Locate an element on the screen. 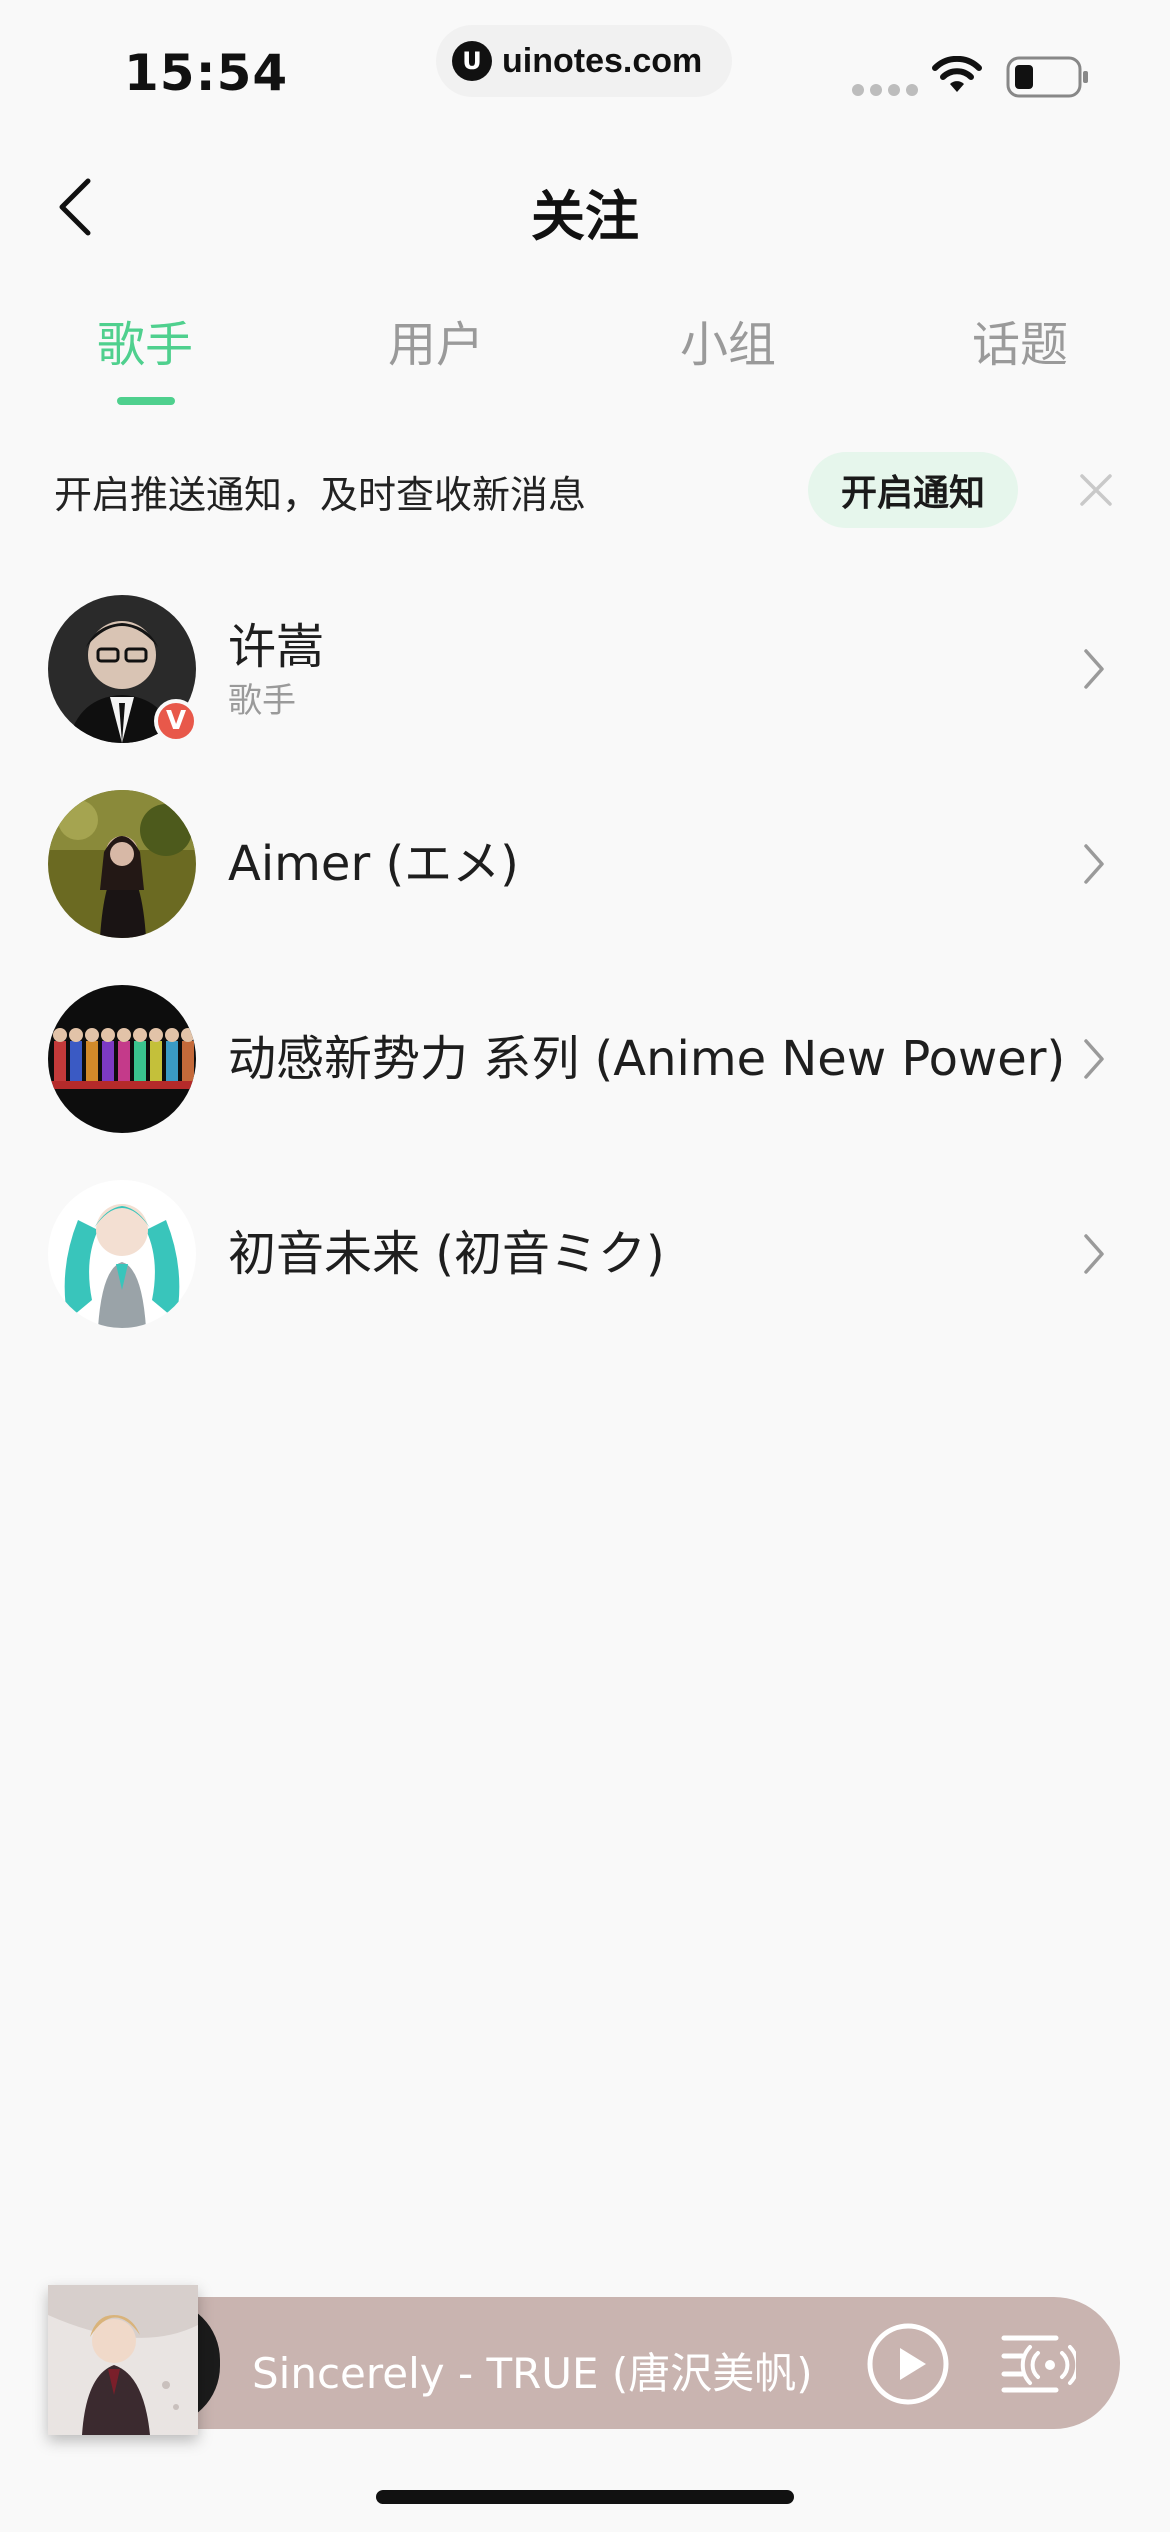 The height and width of the screenshot is (2532, 1170). notification-prompt: 开启推送通知，及时查收新消息 is located at coordinates (320, 495).